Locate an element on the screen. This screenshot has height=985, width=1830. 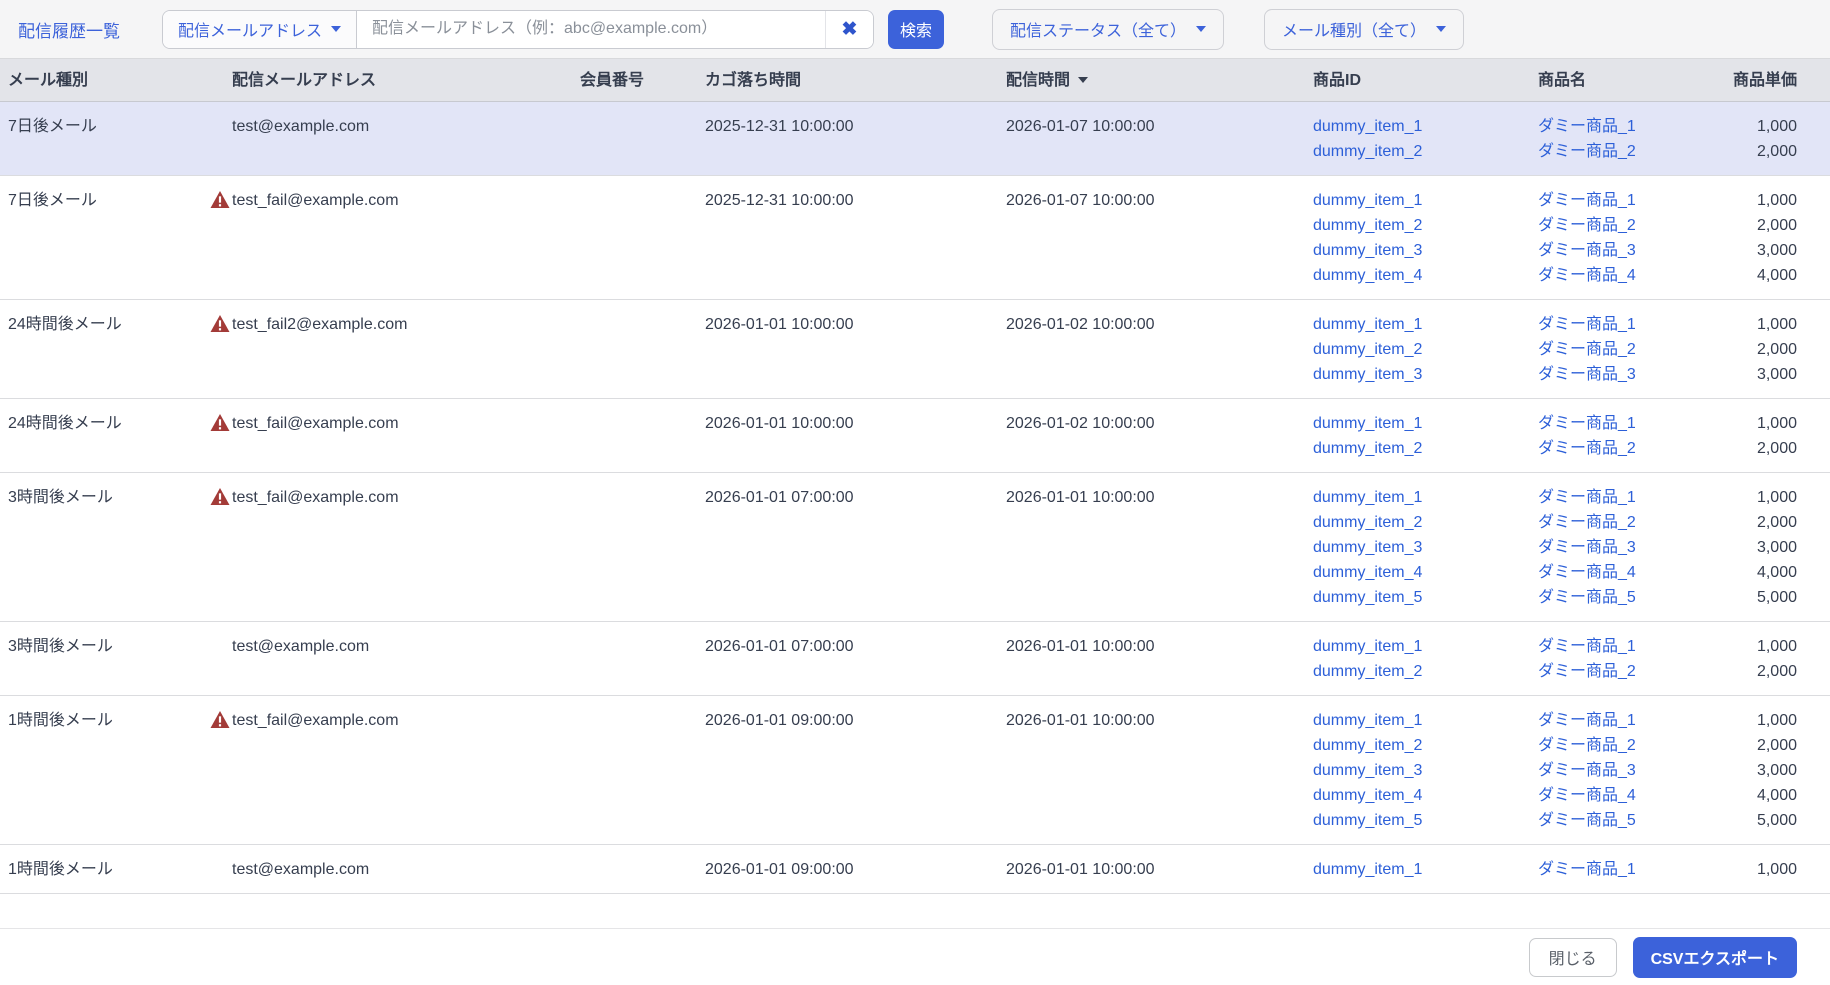
caret-down-icon is located at coordinates (1441, 29).